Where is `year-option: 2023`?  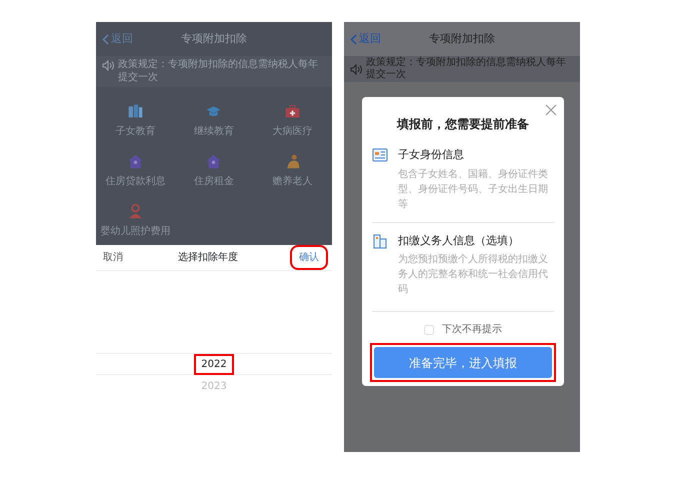 year-option: 2023 is located at coordinates (214, 386).